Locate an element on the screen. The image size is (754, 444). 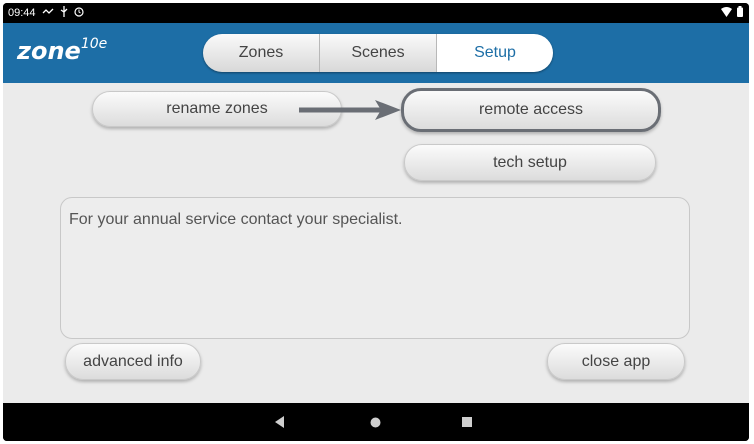
back-icon is located at coordinates (280, 422).